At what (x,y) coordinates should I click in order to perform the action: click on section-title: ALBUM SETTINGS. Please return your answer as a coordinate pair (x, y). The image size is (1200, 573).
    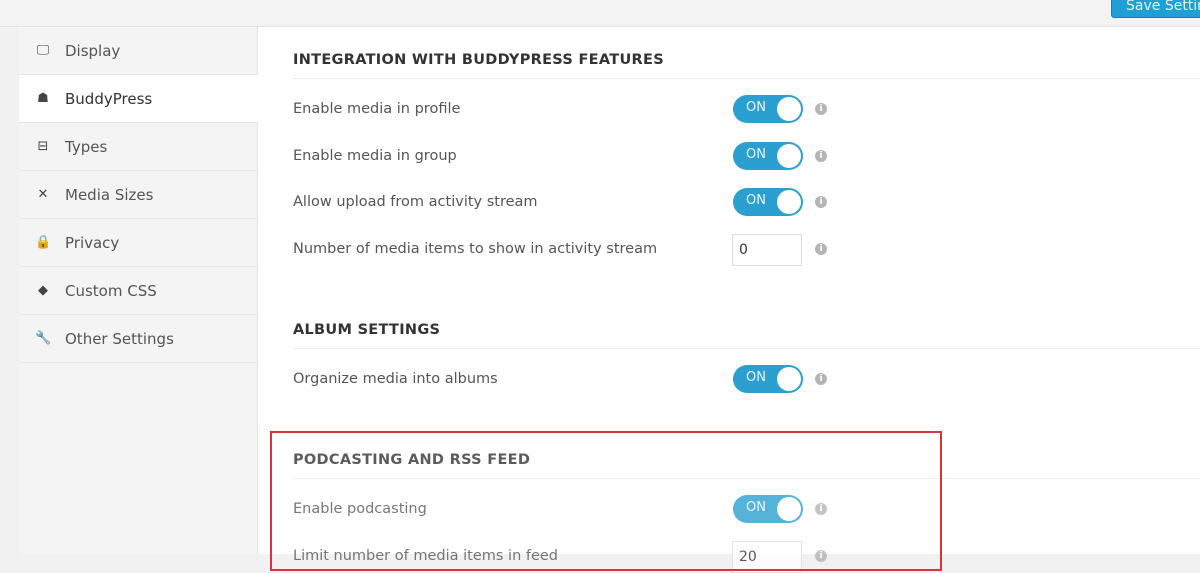
    Looking at the image, I should click on (746, 333).